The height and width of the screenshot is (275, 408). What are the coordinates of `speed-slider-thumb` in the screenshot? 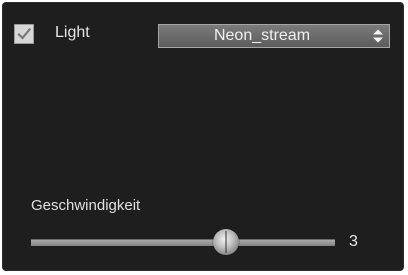 It's located at (226, 242).